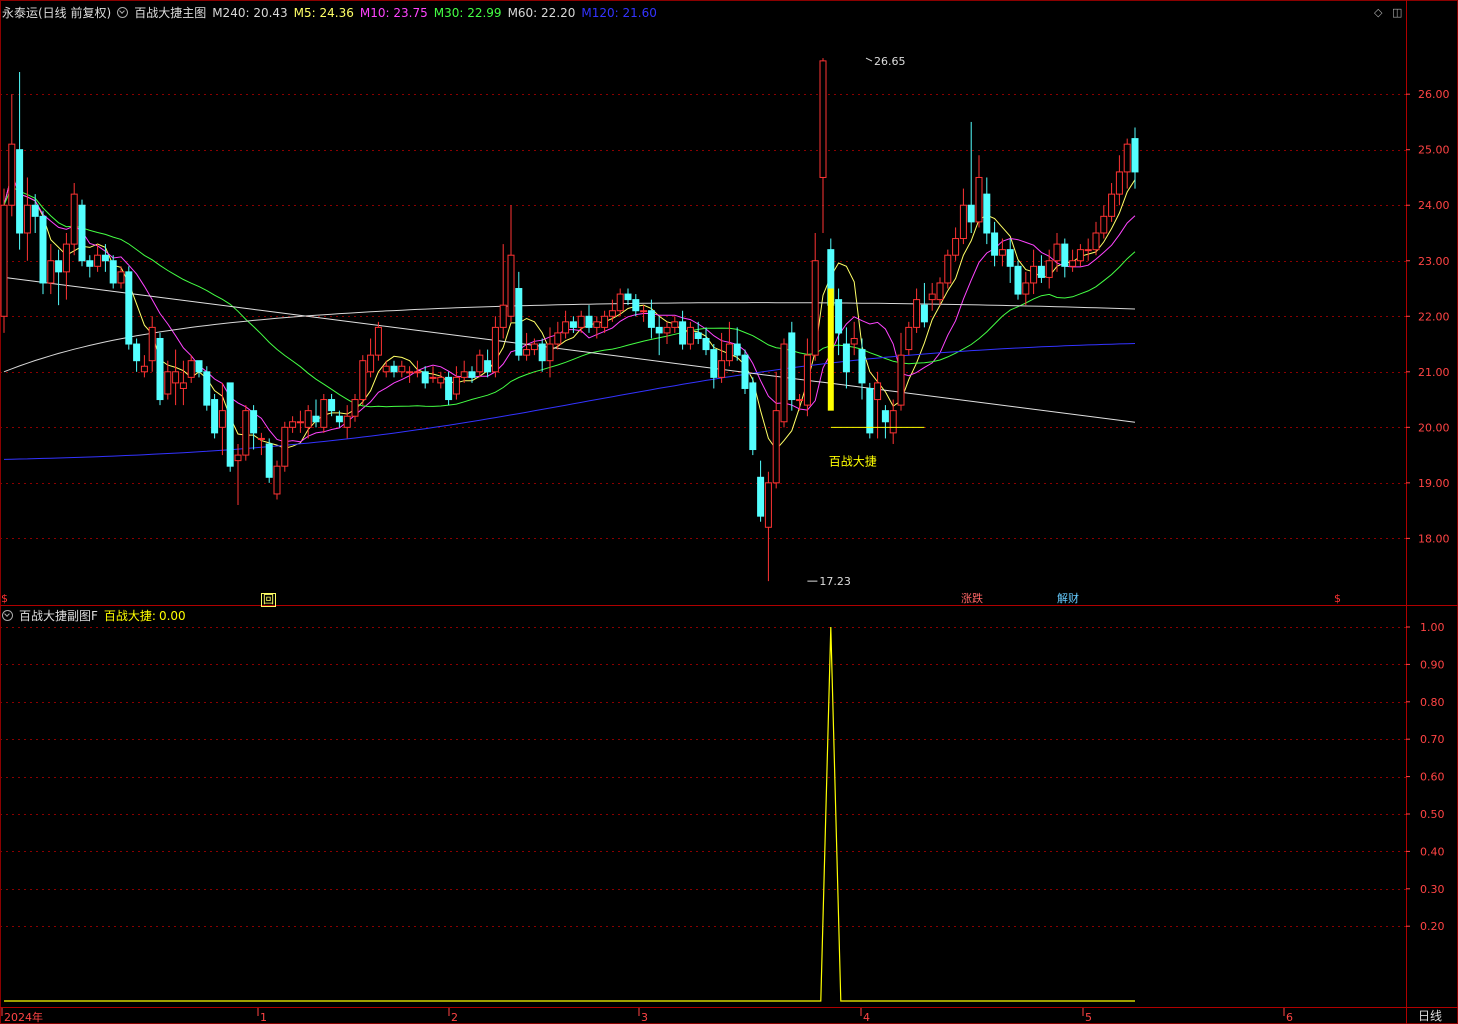  Describe the element at coordinates (1434, 261) in the screenshot. I see `price-tick-label: 23.00` at that location.